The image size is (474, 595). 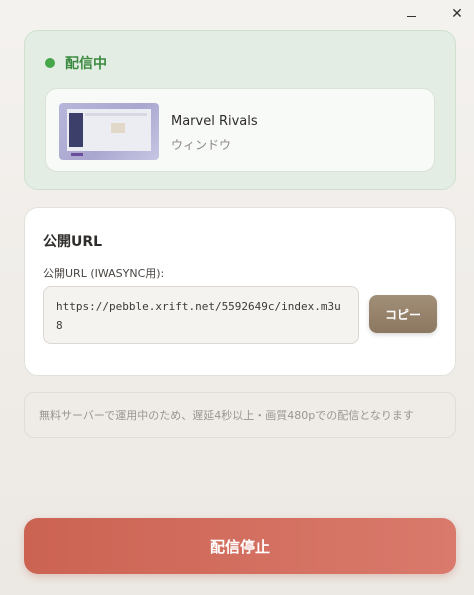 I want to click on status-label: 配信中, so click(x=86, y=64).